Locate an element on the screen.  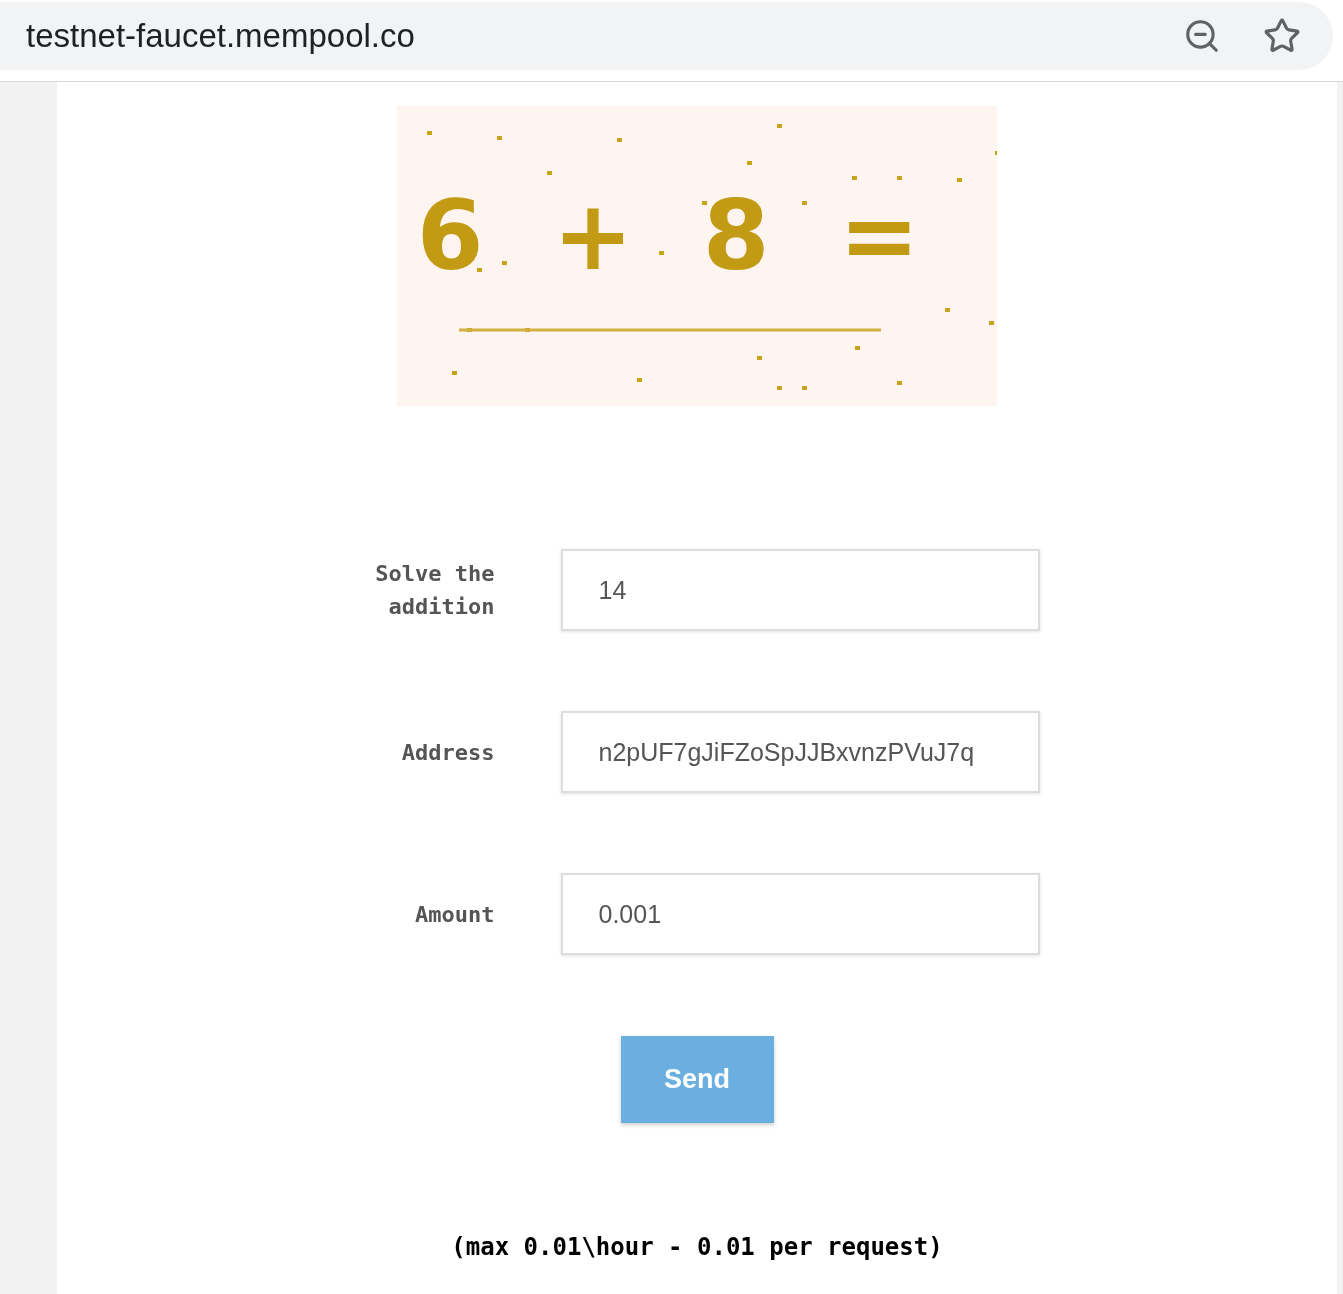
field-label: Address is located at coordinates (447, 752).